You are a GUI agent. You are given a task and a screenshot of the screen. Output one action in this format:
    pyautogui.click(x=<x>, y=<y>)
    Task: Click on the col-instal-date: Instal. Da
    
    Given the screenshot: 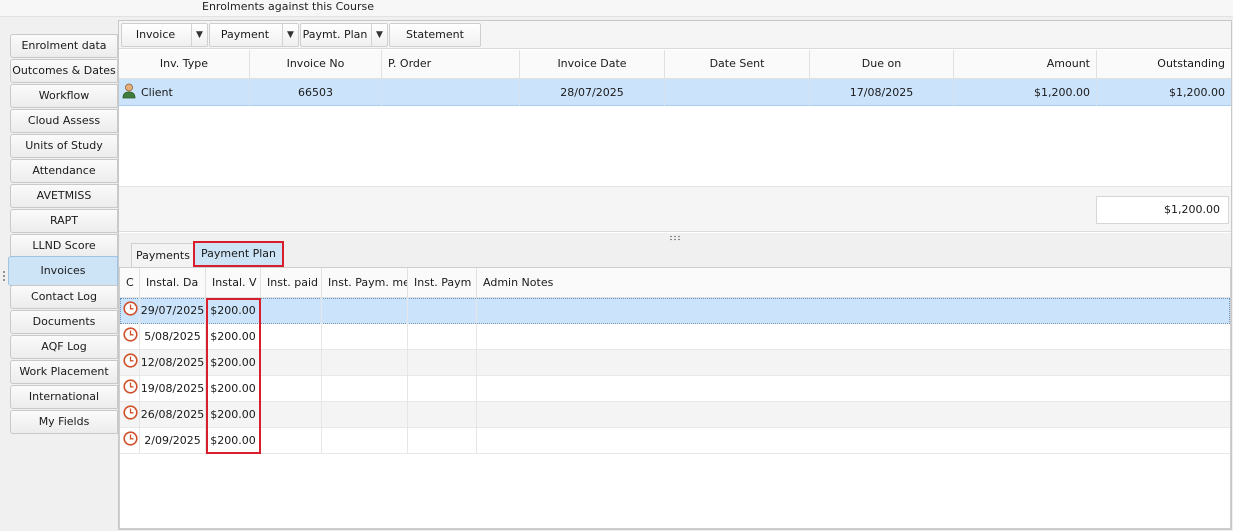 What is the action you would take?
    pyautogui.click(x=173, y=283)
    